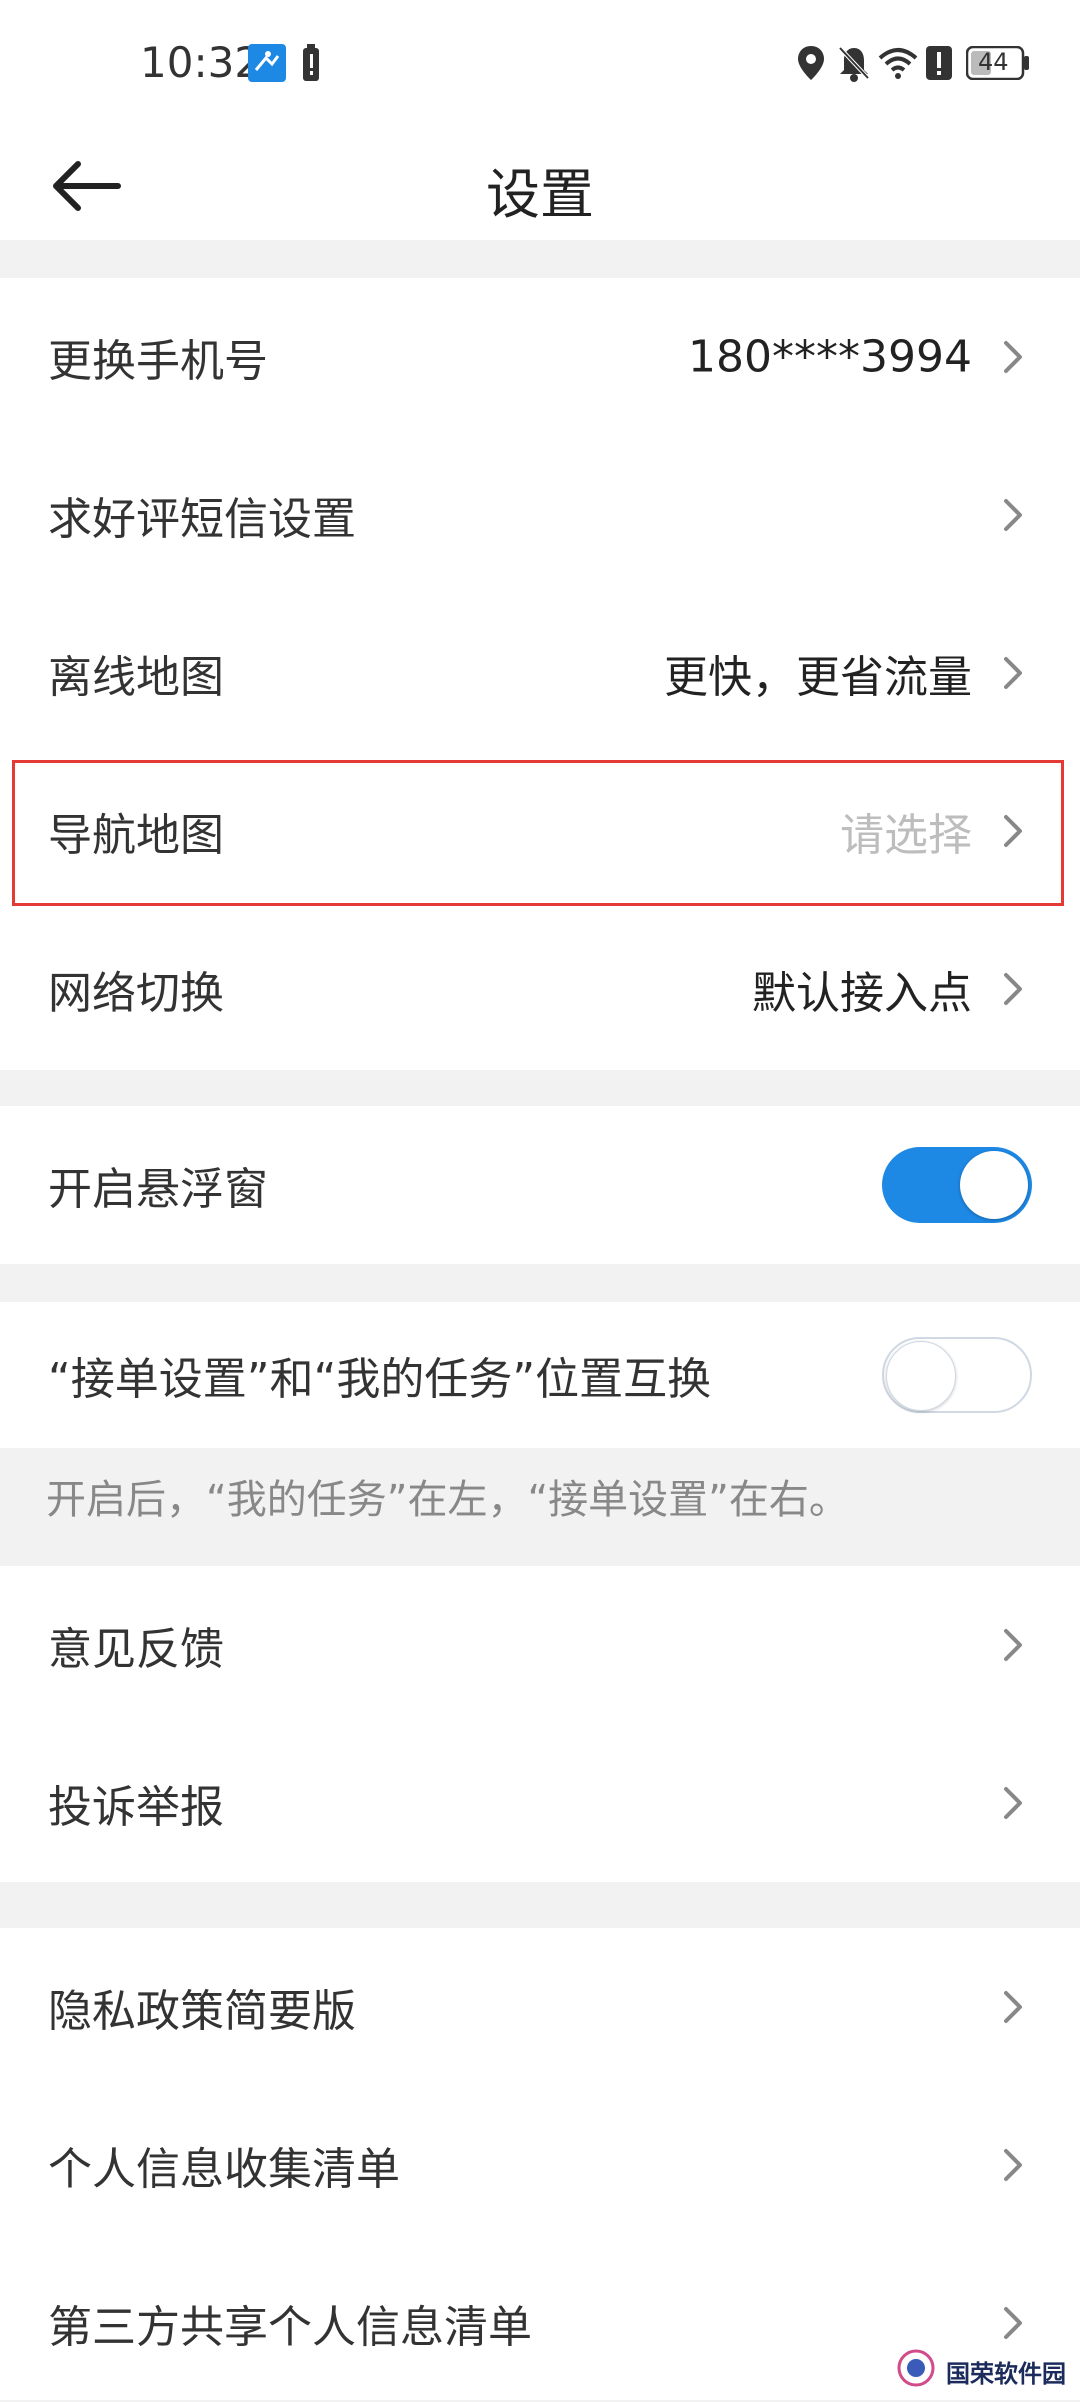 This screenshot has height=2402, width=1080. I want to click on settings-group-feedback: 意见反馈 投诉举报, so click(540, 1724).